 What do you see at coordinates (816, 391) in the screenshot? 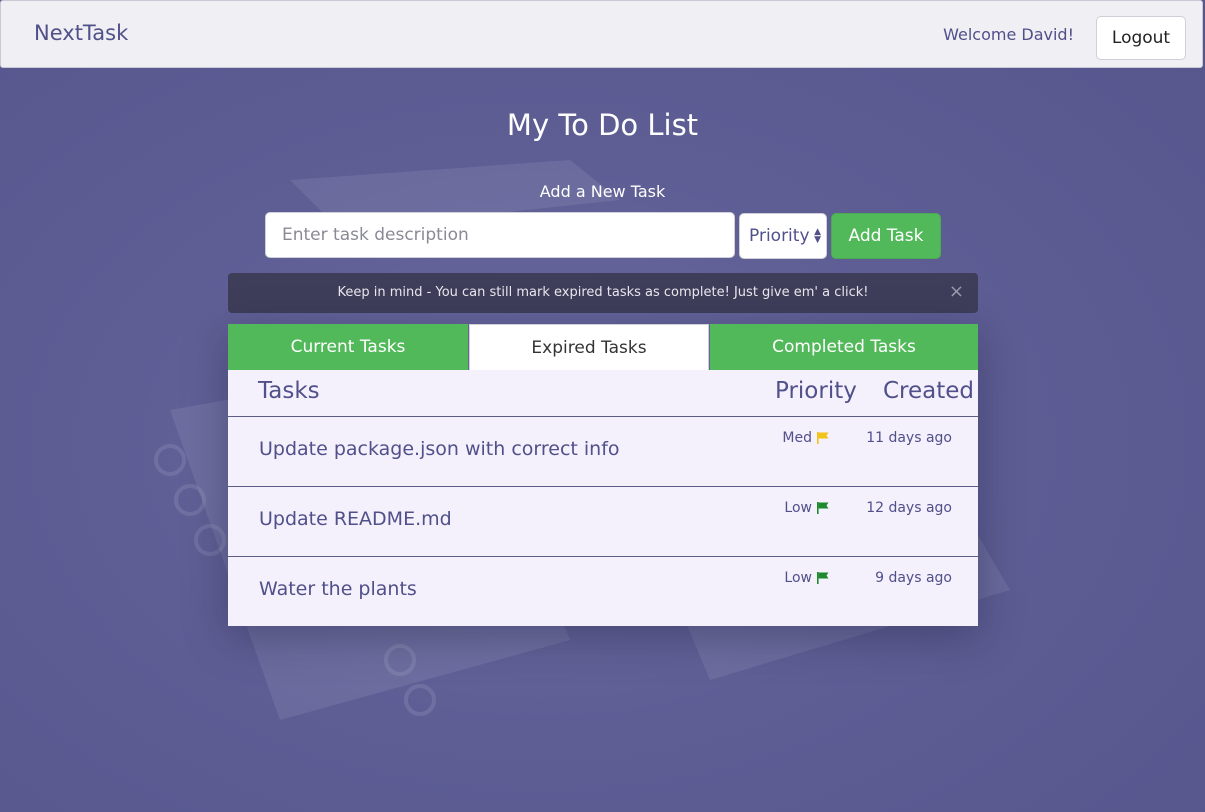
I see `column-header-priority: Priority` at bounding box center [816, 391].